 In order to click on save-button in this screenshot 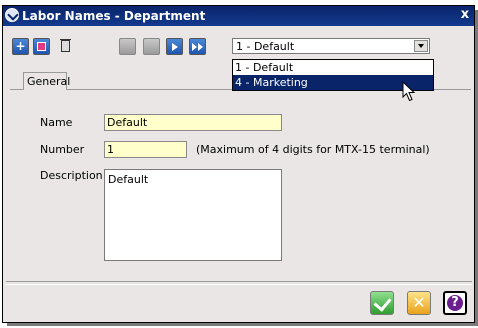, I will do `click(41, 46)`.